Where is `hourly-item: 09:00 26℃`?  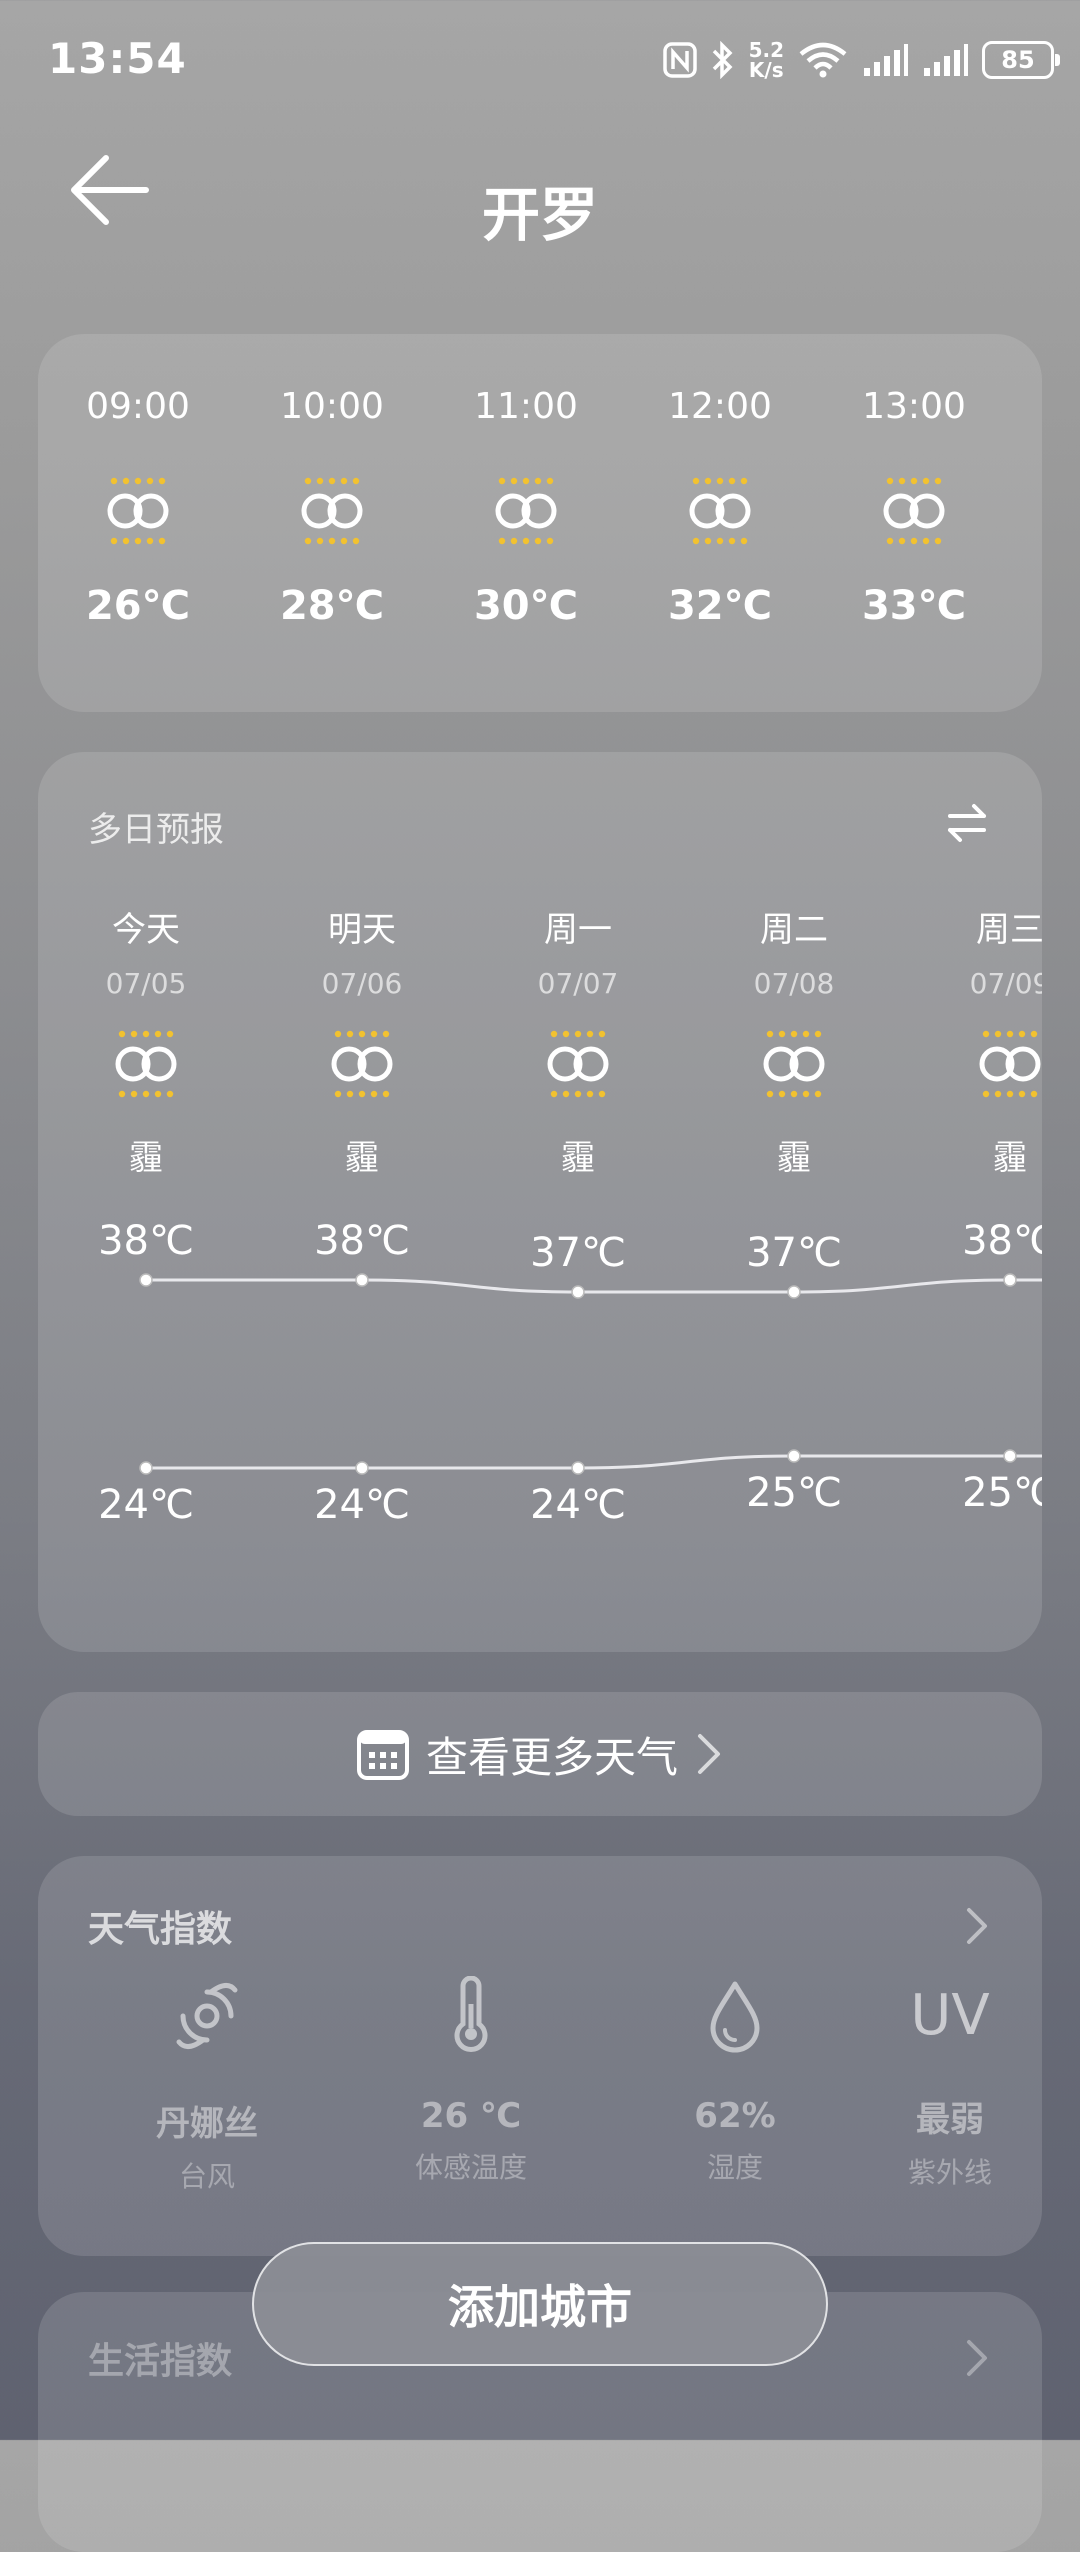 hourly-item: 09:00 26℃ is located at coordinates (138, 507).